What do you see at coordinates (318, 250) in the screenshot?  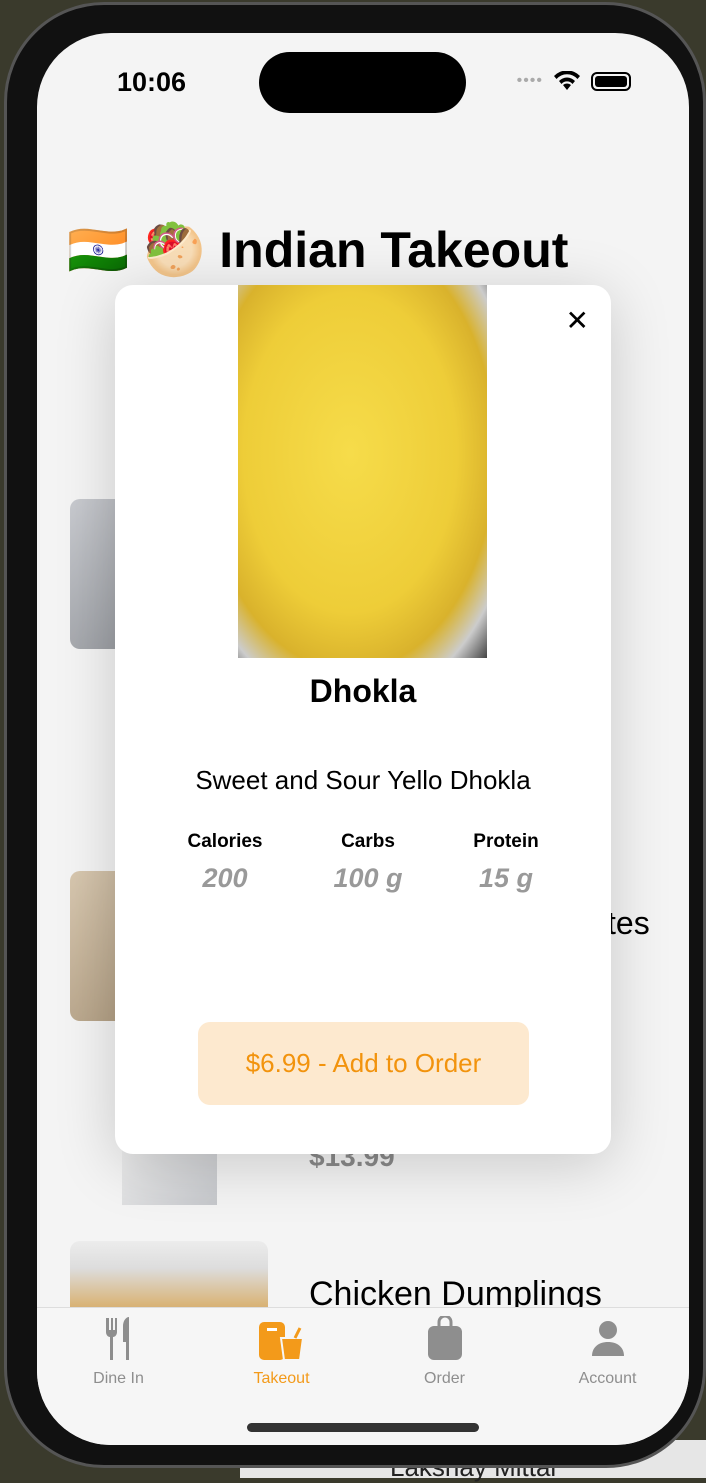 I see `page-title: 🇮🇳 🥙 Indian Takeout` at bounding box center [318, 250].